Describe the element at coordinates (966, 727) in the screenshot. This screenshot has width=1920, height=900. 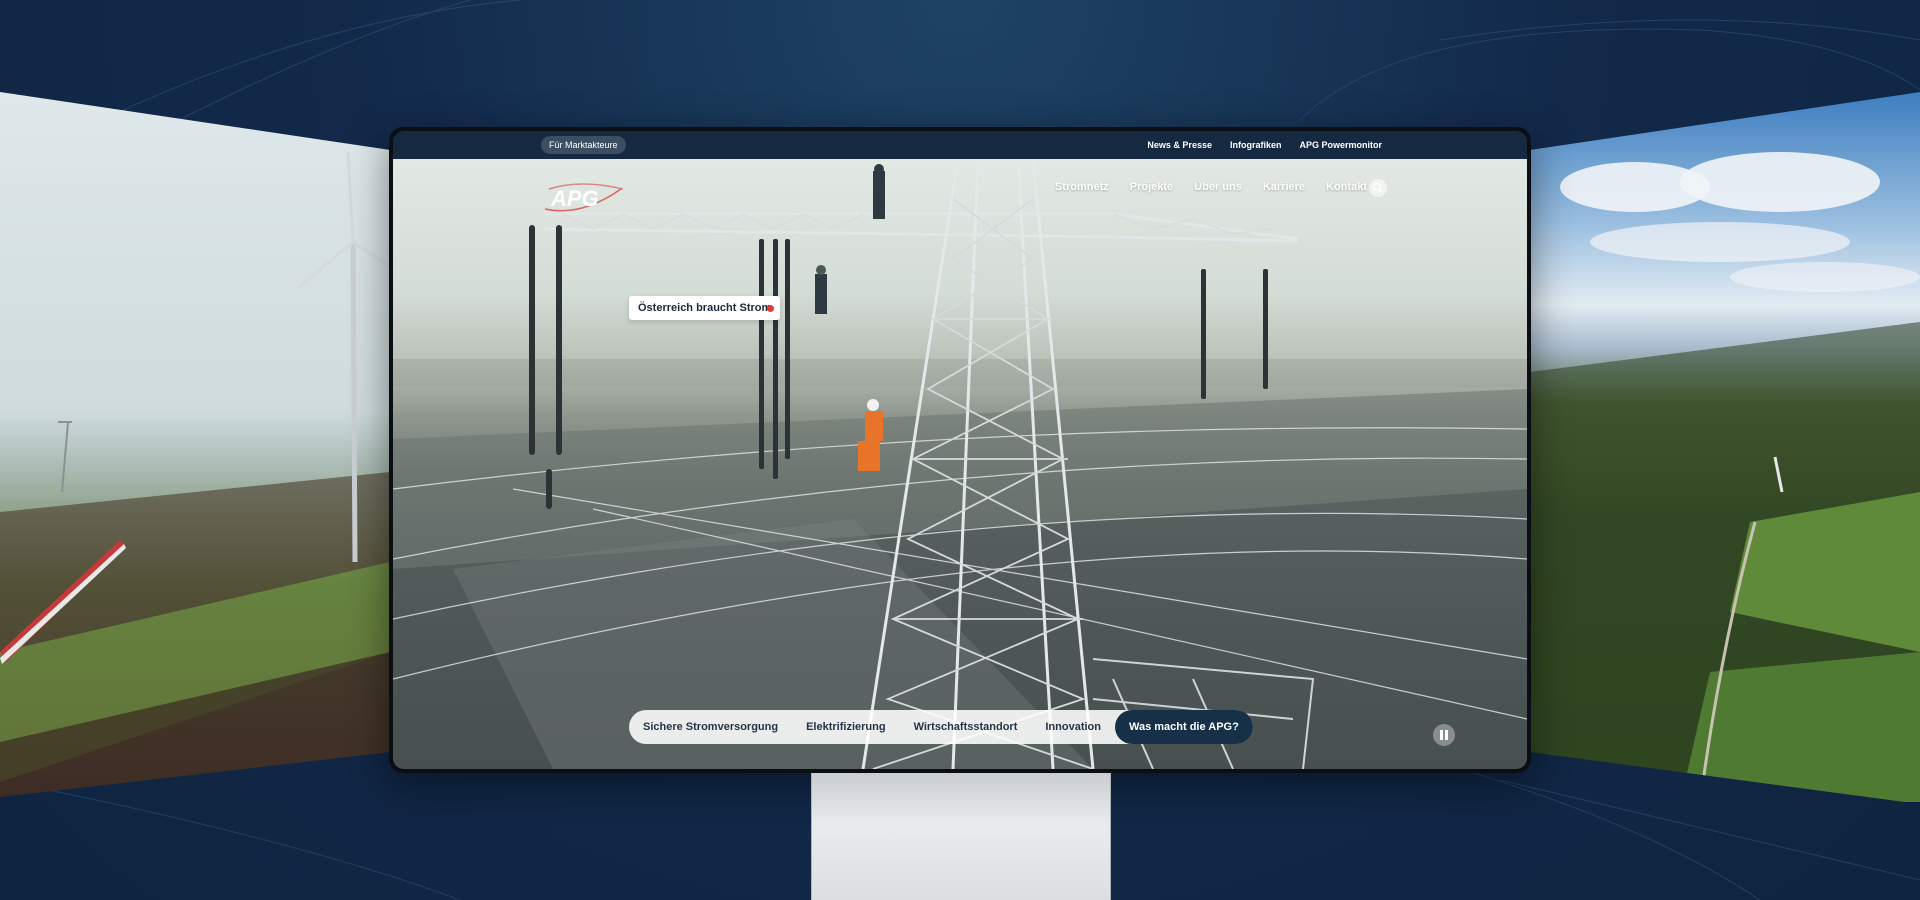
I see `tab-wirtschaftsstandort: Wirtschaftsstandort` at that location.